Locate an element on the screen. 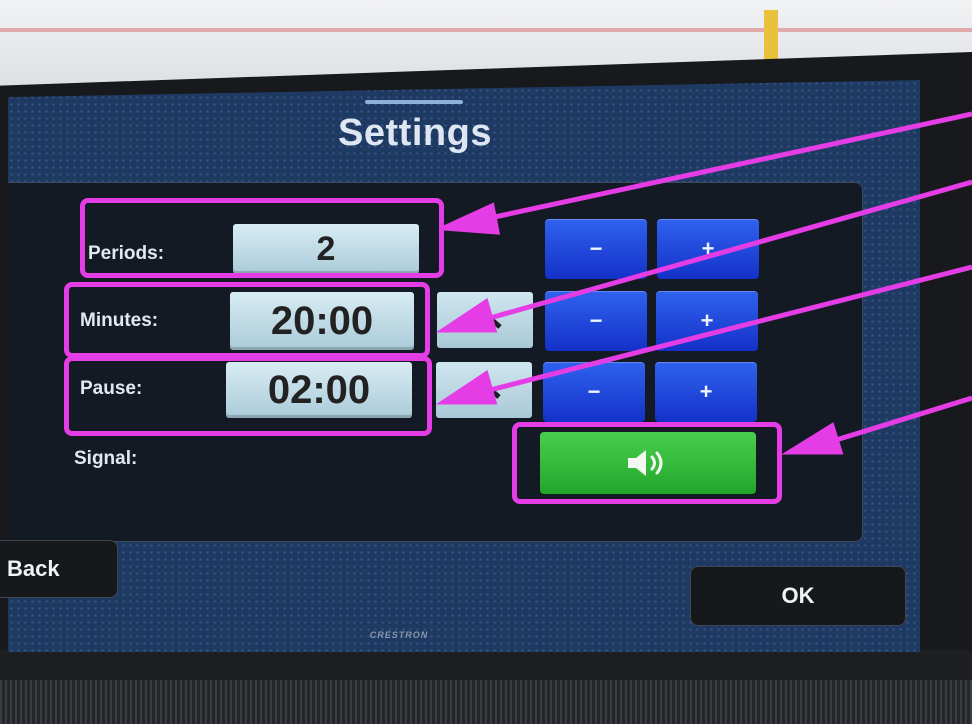 The width and height of the screenshot is (972, 724). arrowhead-signal is located at coordinates (812, 438).